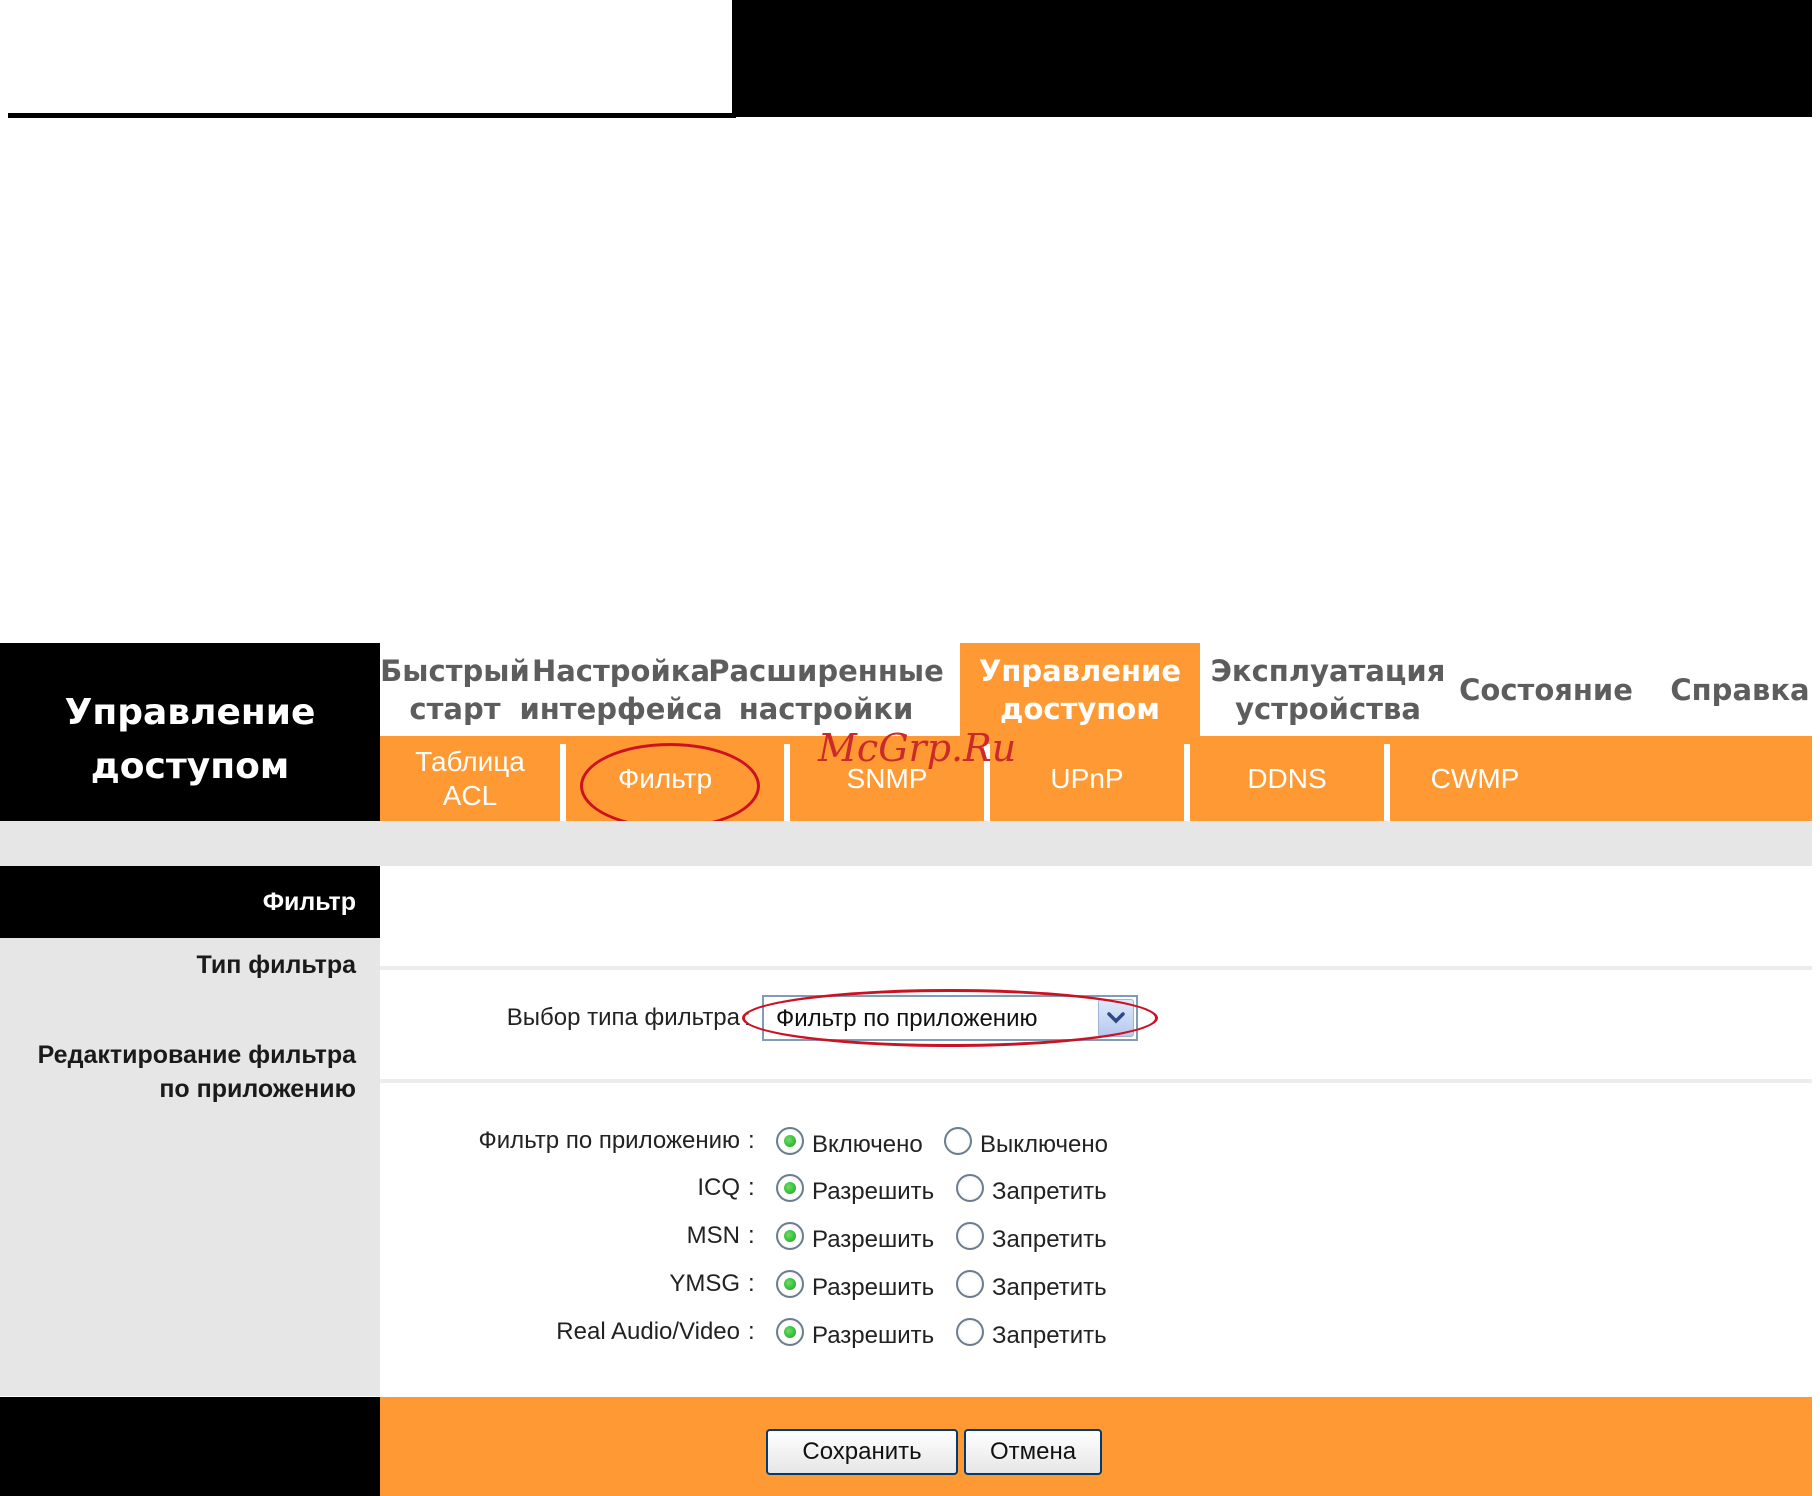 The image size is (1820, 1496). What do you see at coordinates (623, 1017) in the screenshot?
I see `filter-type-label: Выбор типа фильтра` at bounding box center [623, 1017].